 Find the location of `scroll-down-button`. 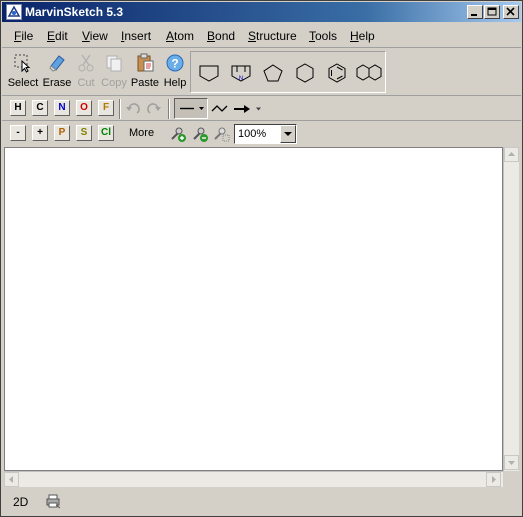

scroll-down-button is located at coordinates (511, 462).